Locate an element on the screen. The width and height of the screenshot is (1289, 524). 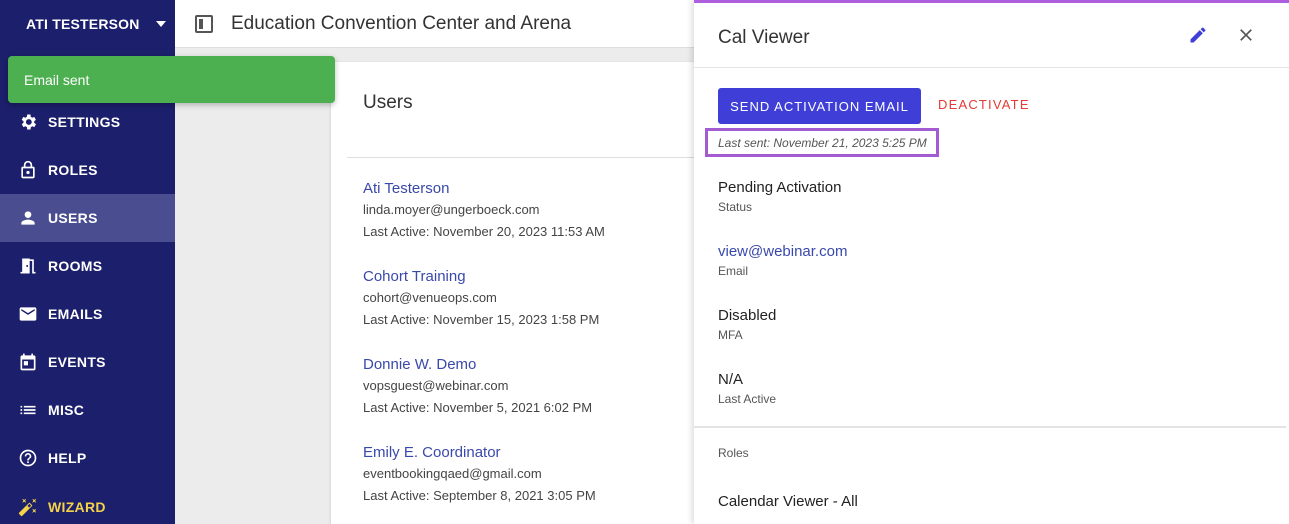
user-email: linda.moyer@ungerboeck.com is located at coordinates (451, 209).